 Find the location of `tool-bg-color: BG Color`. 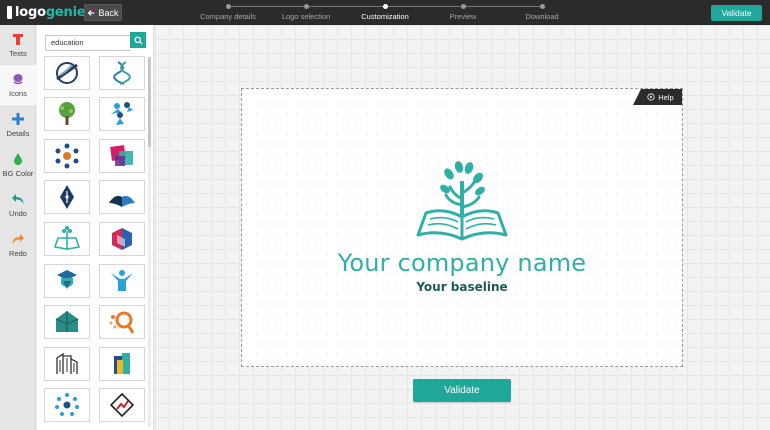

tool-bg-color: BG Color is located at coordinates (18, 165).